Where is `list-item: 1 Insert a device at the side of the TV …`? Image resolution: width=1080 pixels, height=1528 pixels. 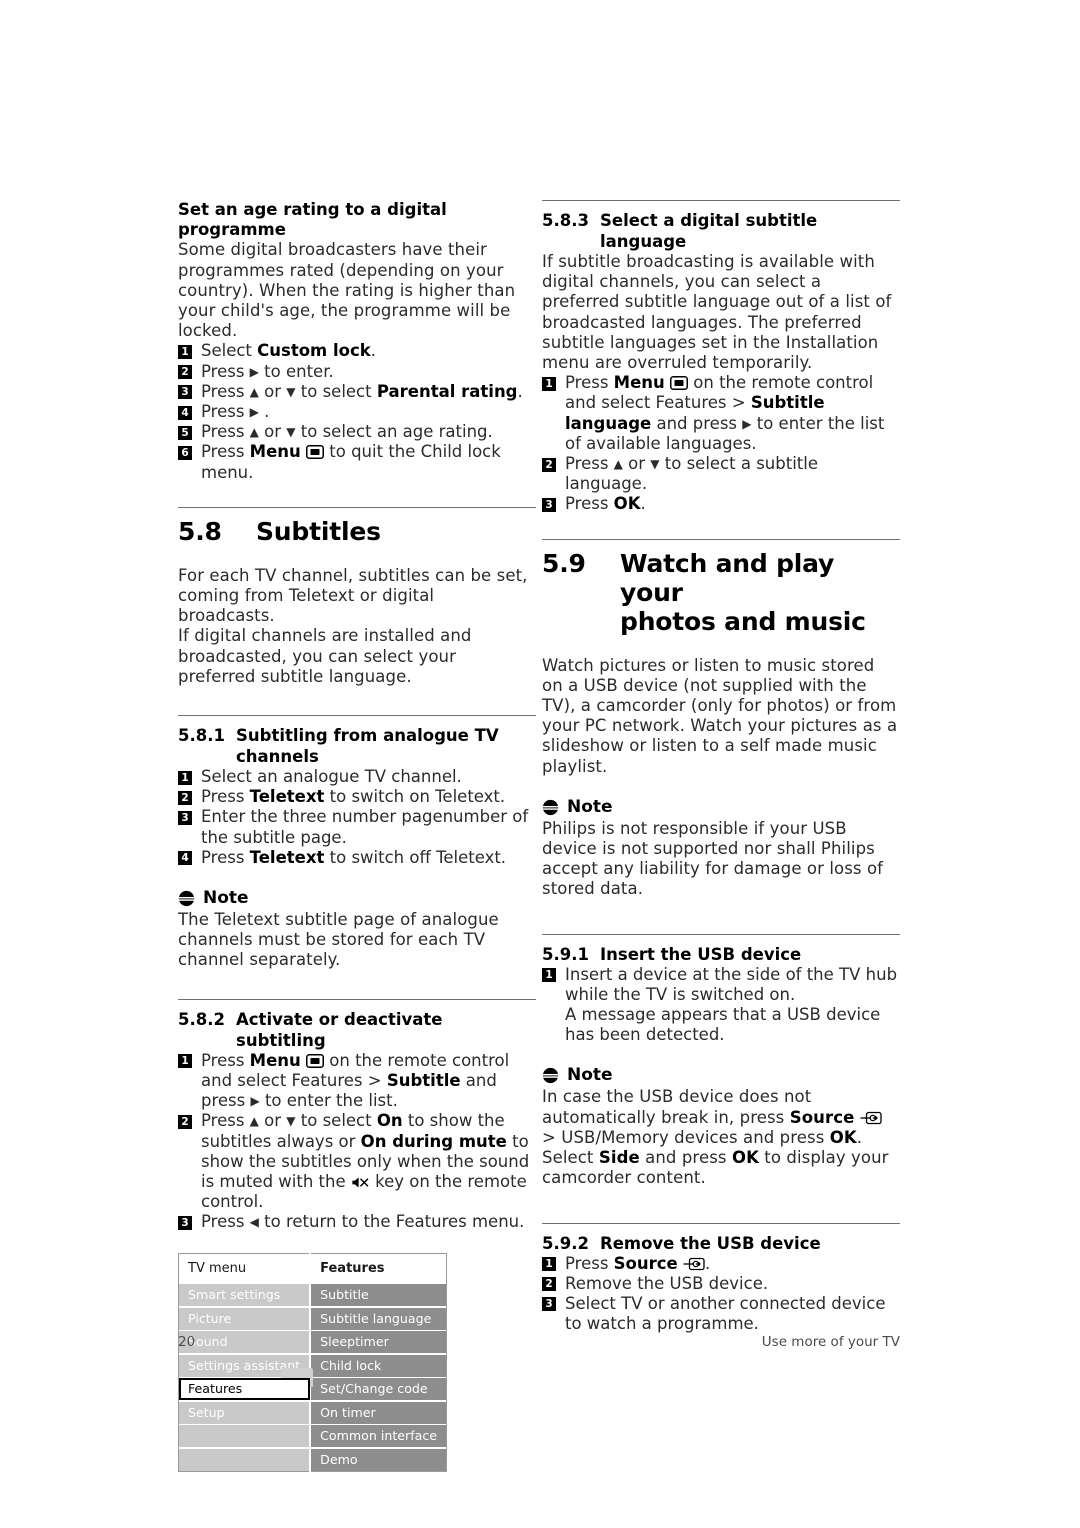
list-item: 1 Insert a device at the side of the TV … is located at coordinates (721, 985).